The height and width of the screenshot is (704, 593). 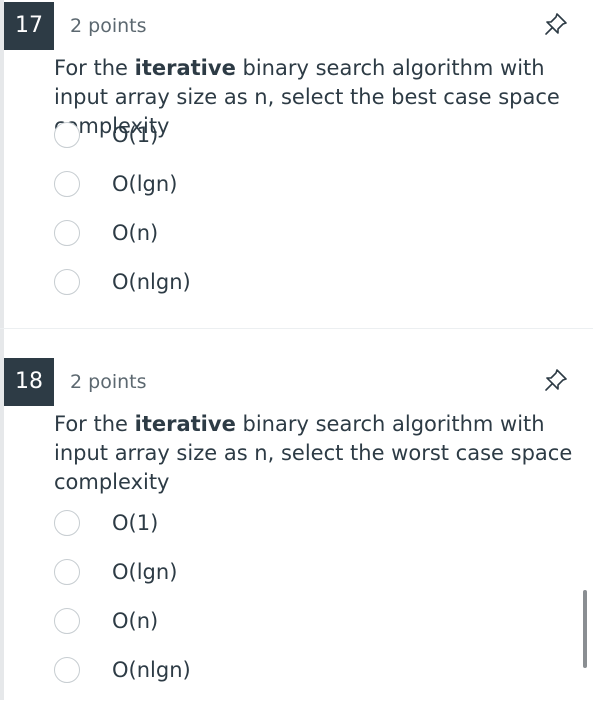 What do you see at coordinates (585, 629) in the screenshot?
I see `scrollbar-thumb` at bounding box center [585, 629].